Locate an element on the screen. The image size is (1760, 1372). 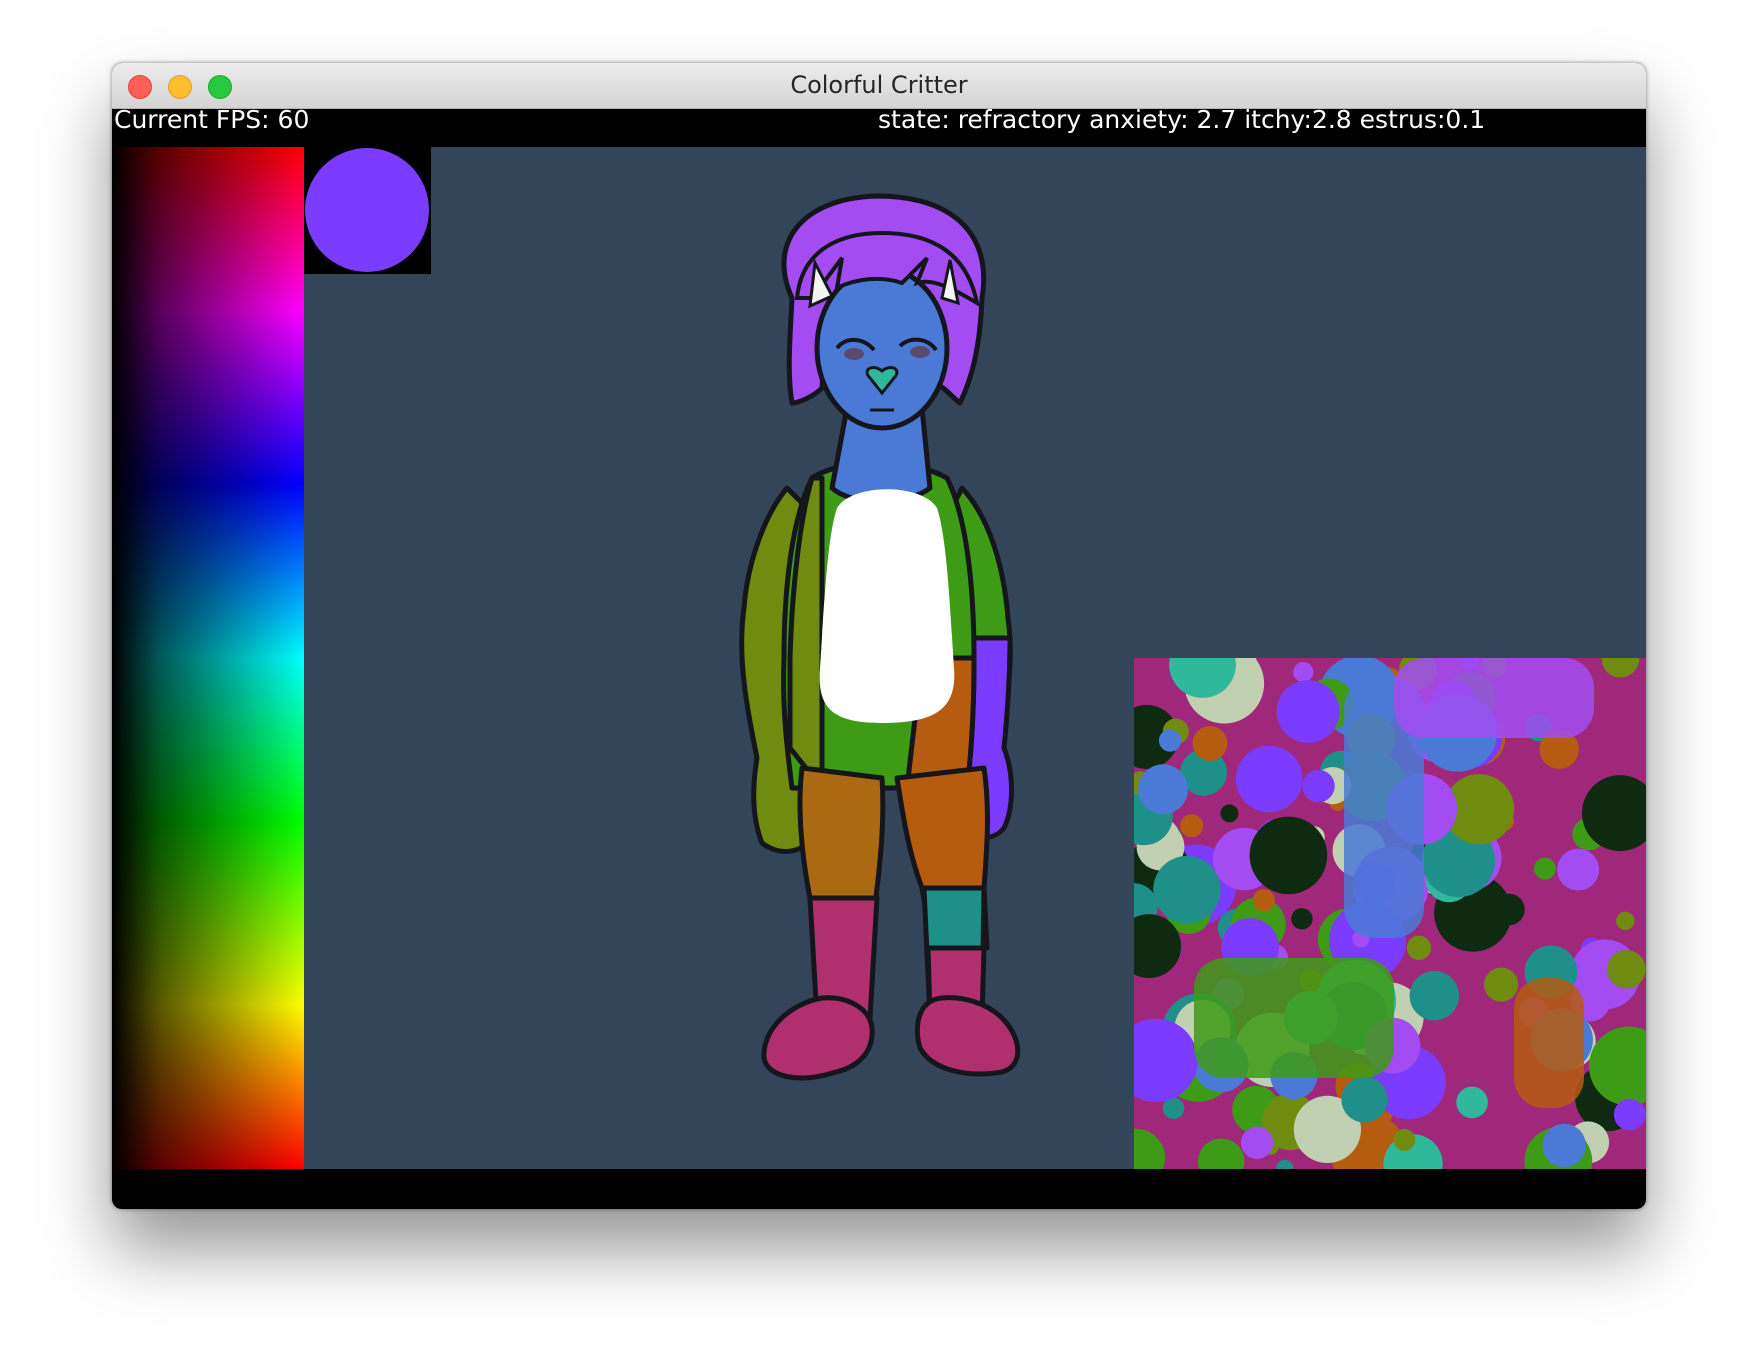
critter-belly is located at coordinates (887, 606).